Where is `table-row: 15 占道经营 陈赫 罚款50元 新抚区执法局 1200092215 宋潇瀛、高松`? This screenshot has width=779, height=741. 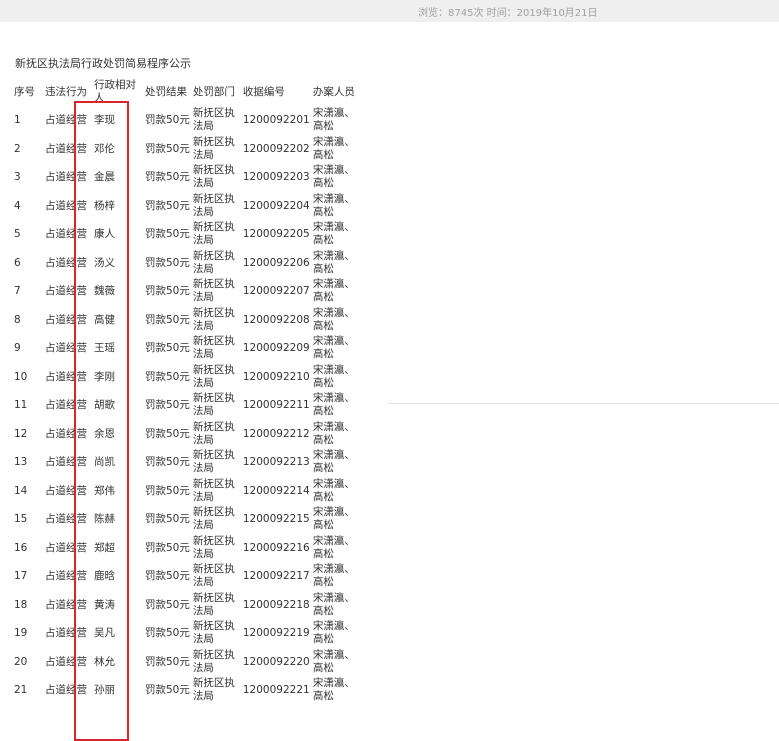 table-row: 15 占道经营 陈赫 罚款50元 新抚区执法局 1200092215 宋潇瀛、高松 is located at coordinates (186, 520).